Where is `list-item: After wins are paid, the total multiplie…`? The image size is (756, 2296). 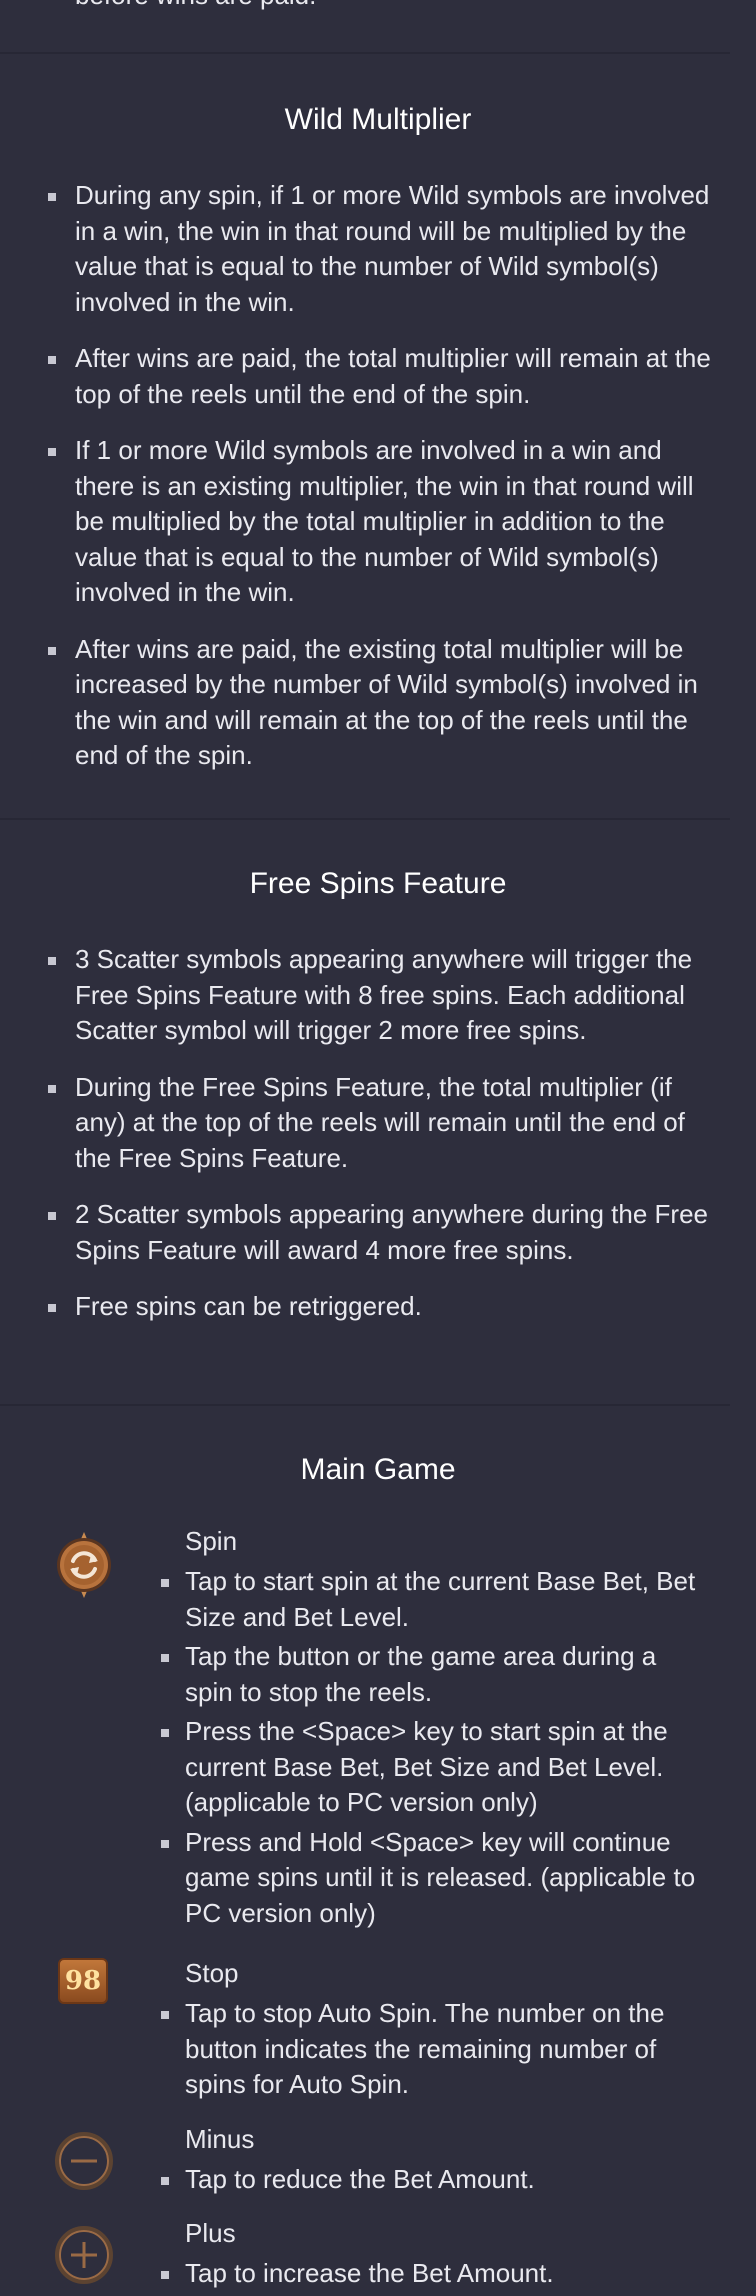
list-item: After wins are paid, the total multiplie… is located at coordinates (365, 376).